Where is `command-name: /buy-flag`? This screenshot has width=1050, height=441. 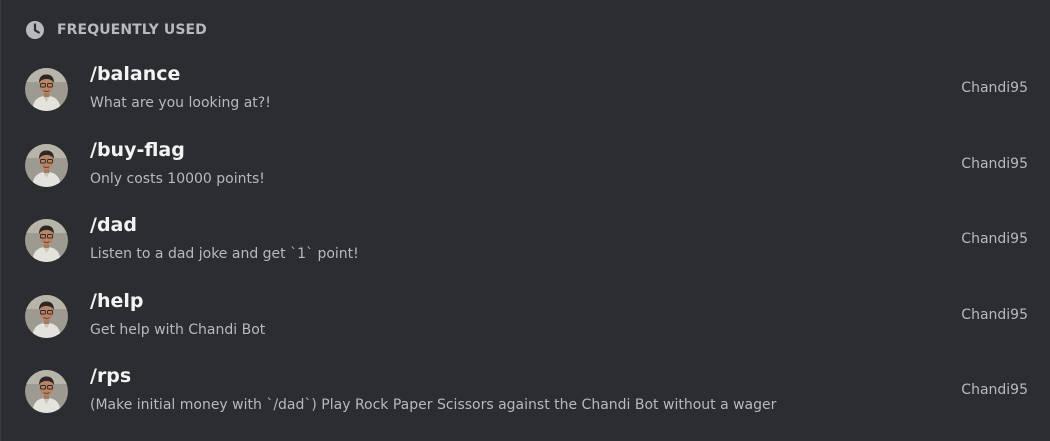
command-name: /buy-flag is located at coordinates (137, 149).